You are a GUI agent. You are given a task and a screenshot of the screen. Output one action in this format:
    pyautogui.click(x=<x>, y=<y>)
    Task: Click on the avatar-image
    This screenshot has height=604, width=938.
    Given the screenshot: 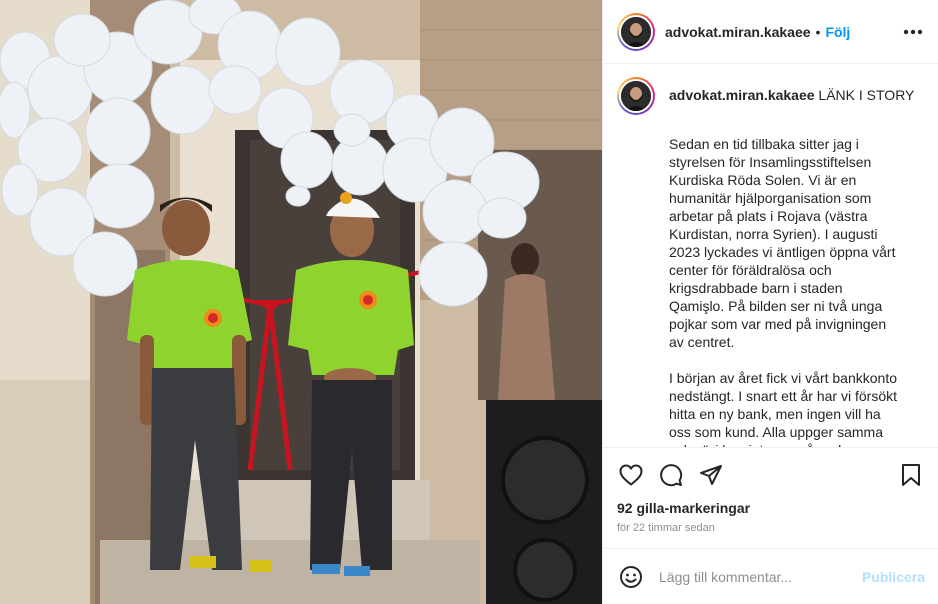 What is the action you would take?
    pyautogui.click(x=636, y=31)
    